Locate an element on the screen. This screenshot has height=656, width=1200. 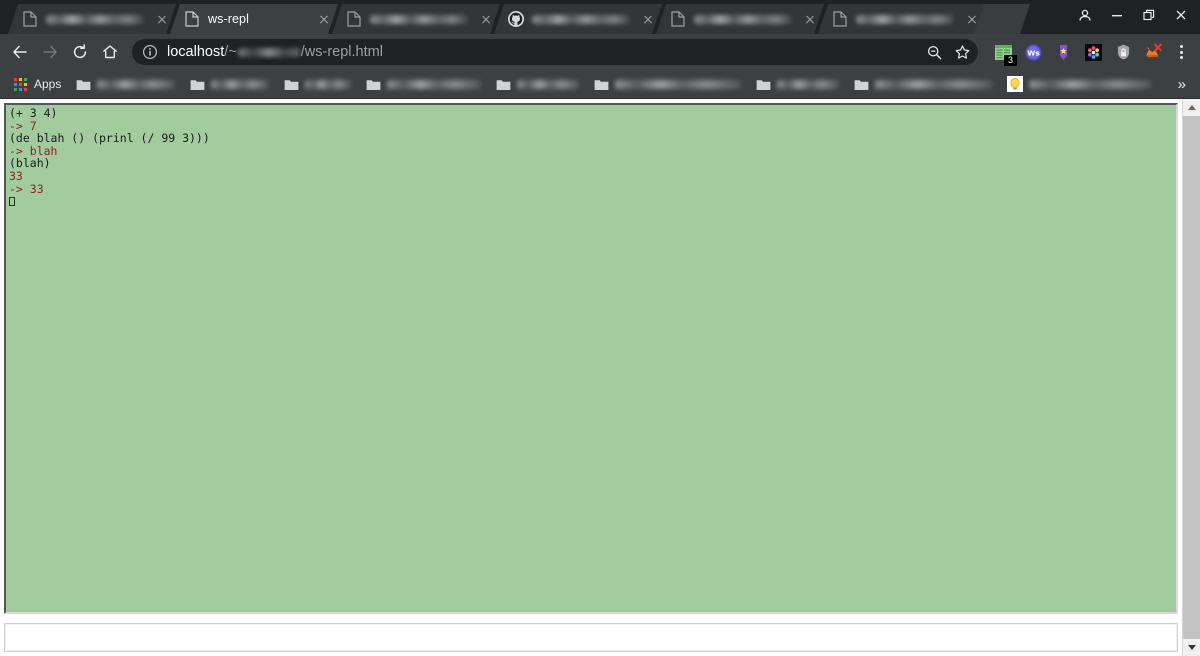
triangle-up-icon is located at coordinates (1191, 107).